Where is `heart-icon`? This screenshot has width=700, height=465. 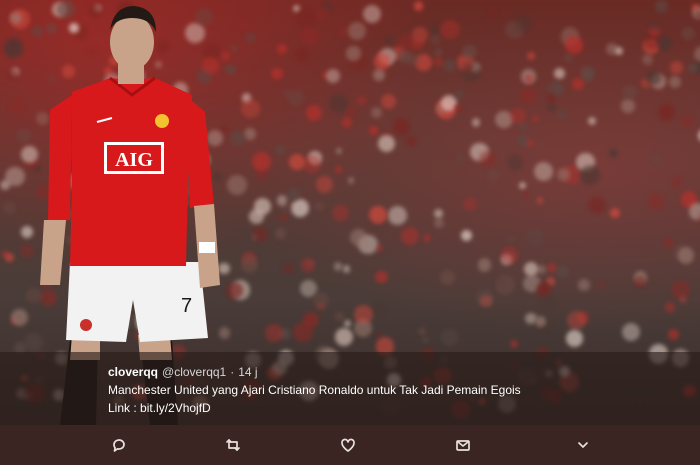 heart-icon is located at coordinates (348, 445).